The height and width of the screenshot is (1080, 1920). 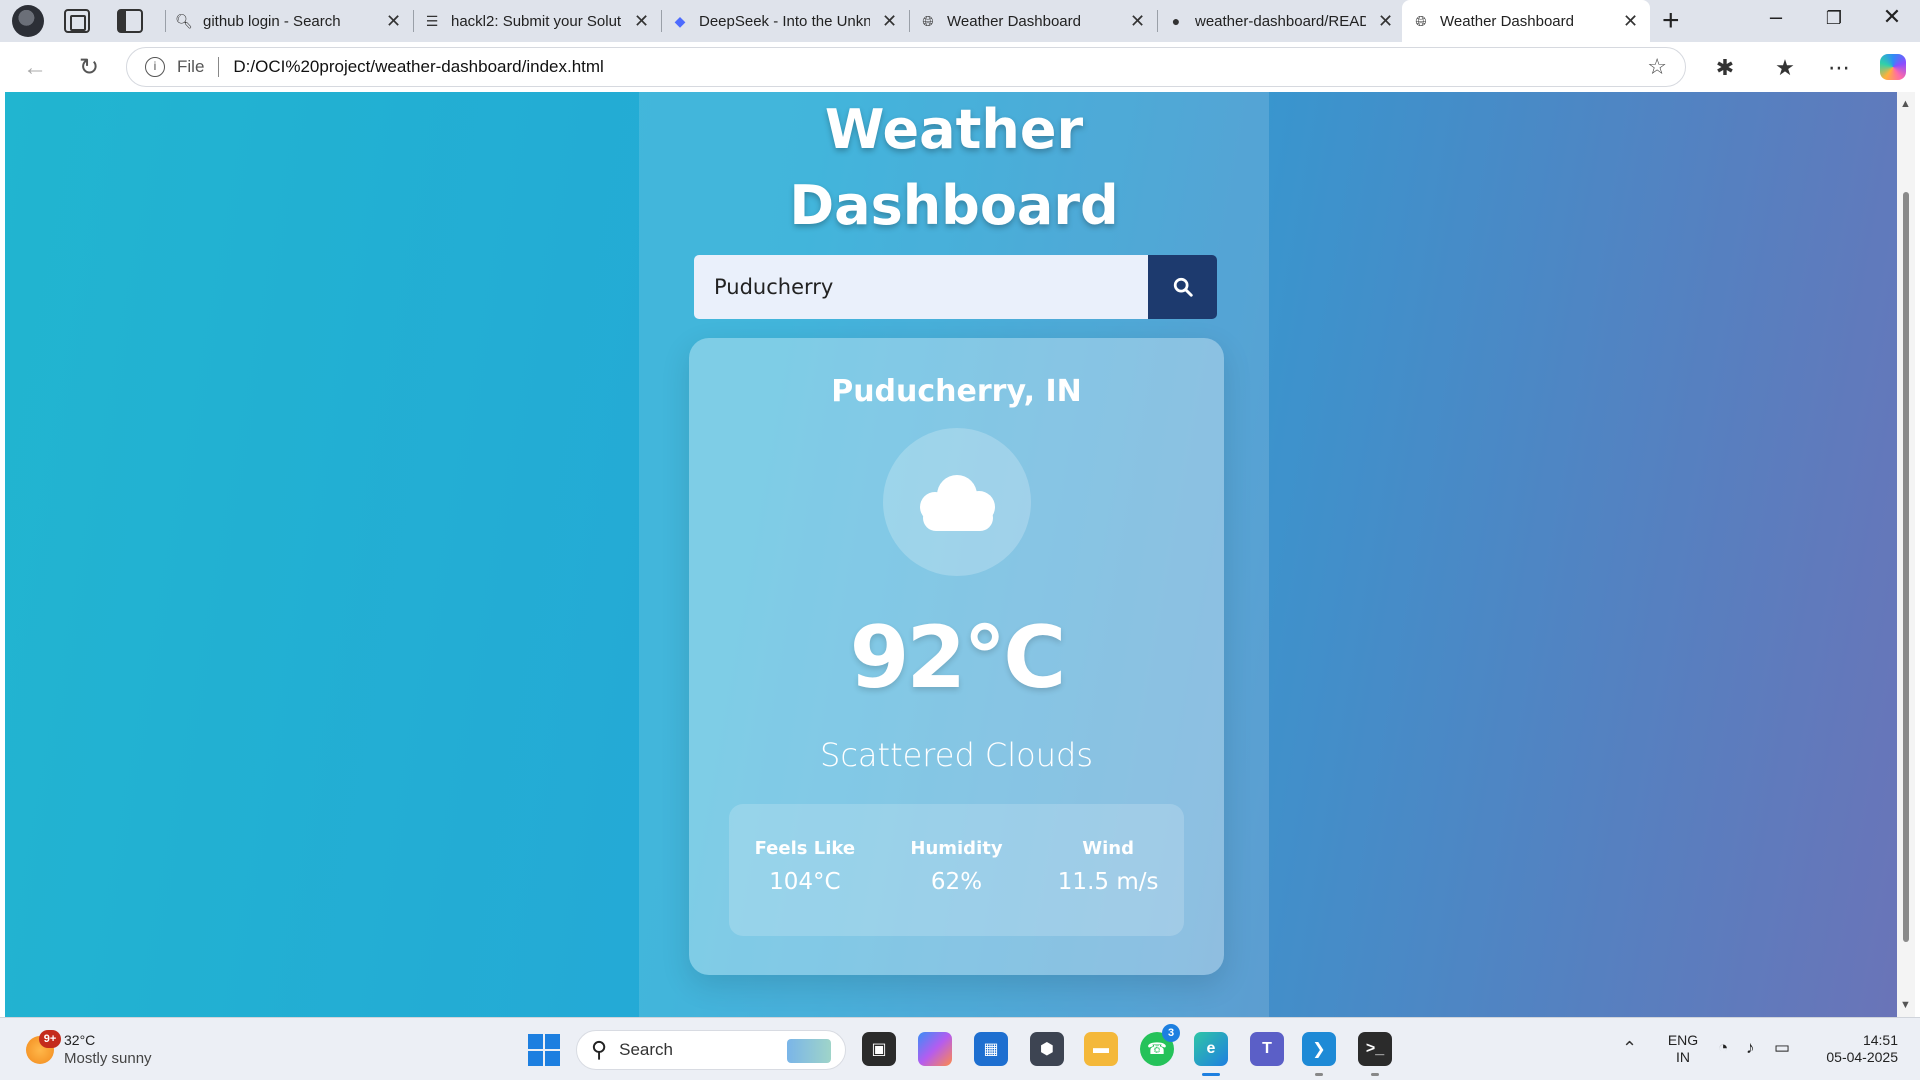 I want to click on tab-hackl2-submit: ☰ hackl2: Submit your Solut ✕, so click(x=537, y=21).